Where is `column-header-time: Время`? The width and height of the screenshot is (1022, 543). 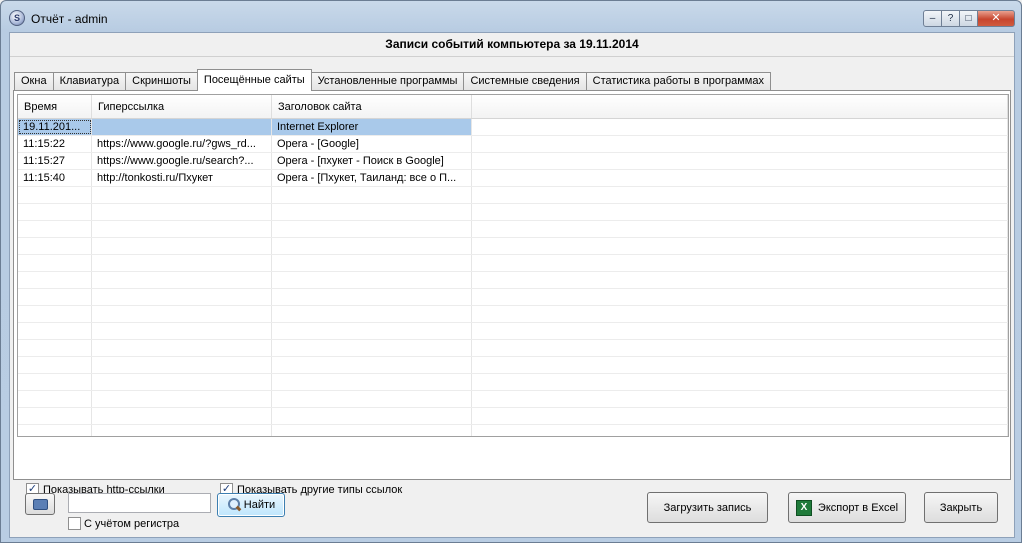 column-header-time: Время is located at coordinates (55, 106).